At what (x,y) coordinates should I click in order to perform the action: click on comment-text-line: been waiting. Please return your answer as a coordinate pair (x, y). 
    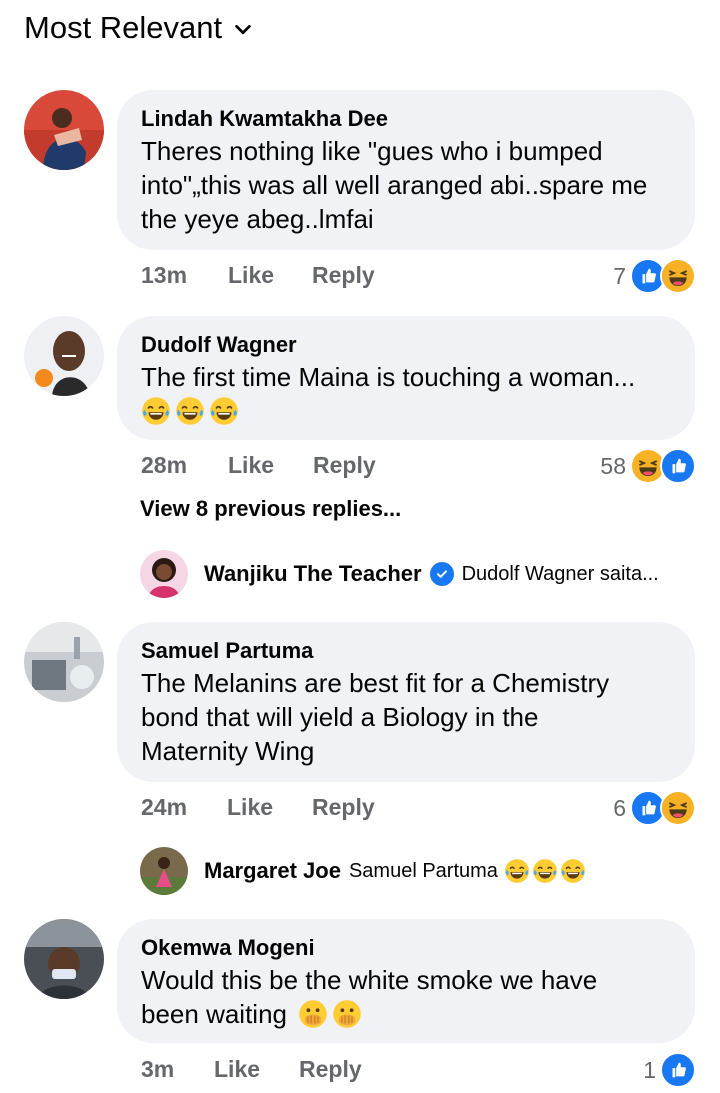
    Looking at the image, I should click on (214, 1014).